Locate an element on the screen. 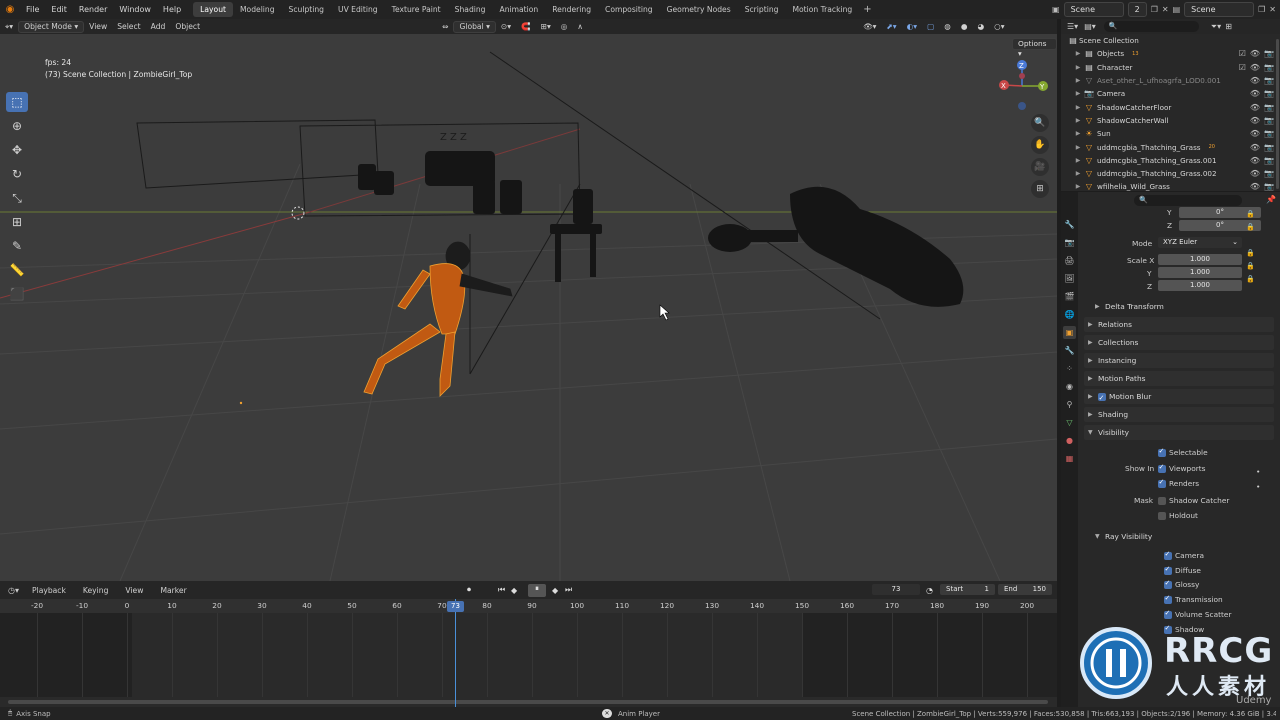 The image size is (1280, 720). visibility-icon: 👁▾ is located at coordinates (869, 26).